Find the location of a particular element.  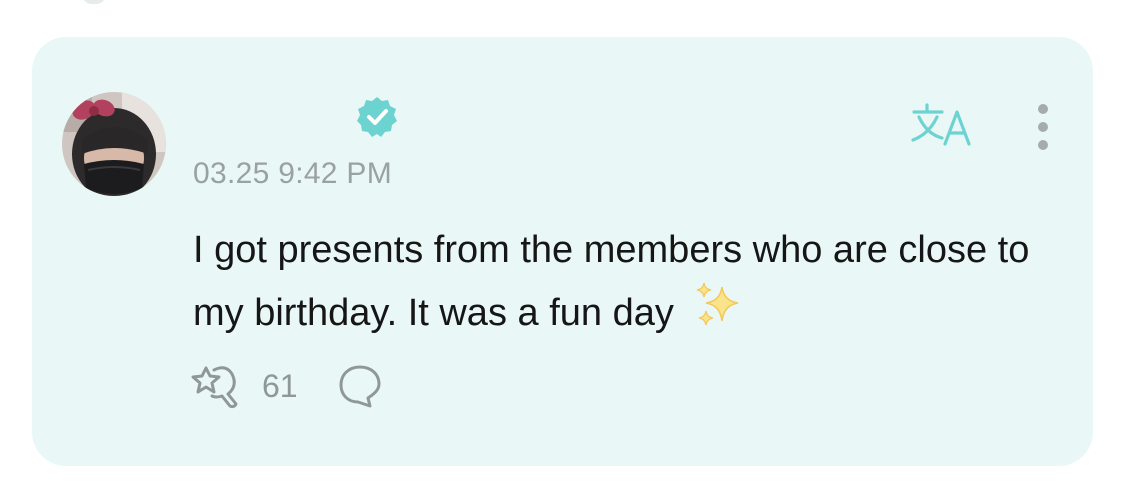

comment-icon is located at coordinates (360, 386).